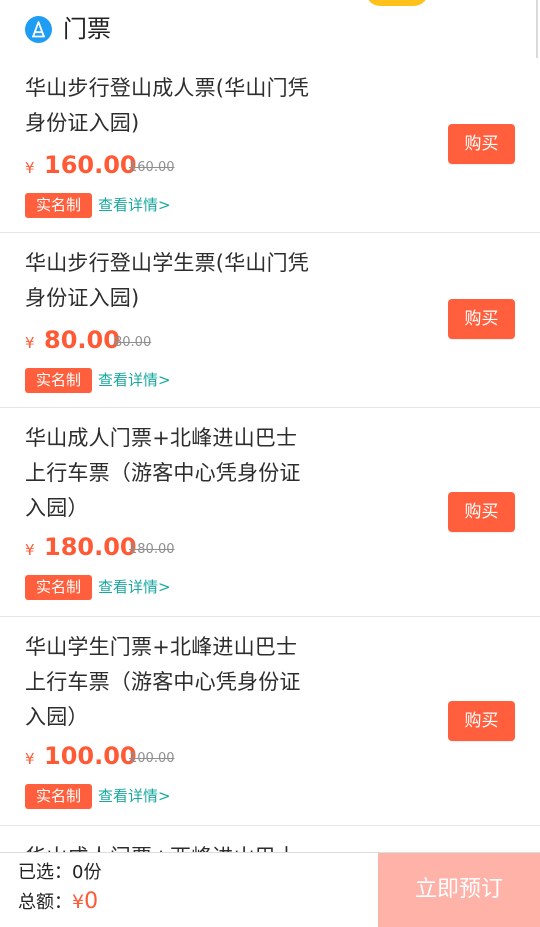 The image size is (540, 927). Describe the element at coordinates (45, 902) in the screenshot. I see `total-label: 总额：` at that location.